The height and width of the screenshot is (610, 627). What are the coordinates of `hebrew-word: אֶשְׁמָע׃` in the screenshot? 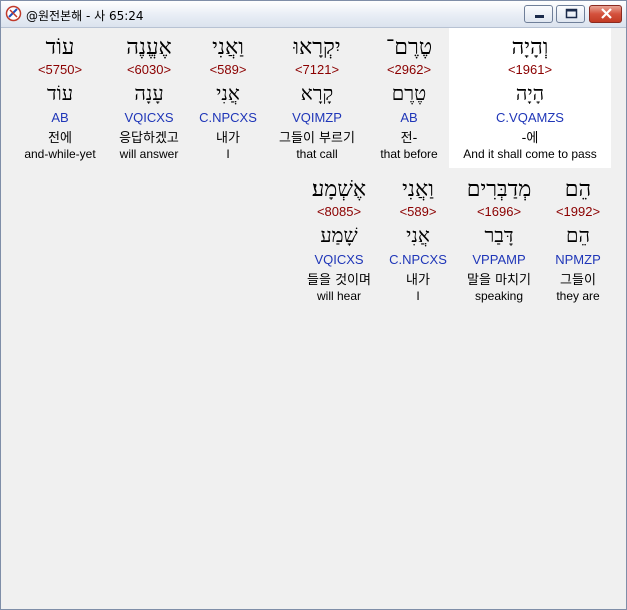 It's located at (339, 189).